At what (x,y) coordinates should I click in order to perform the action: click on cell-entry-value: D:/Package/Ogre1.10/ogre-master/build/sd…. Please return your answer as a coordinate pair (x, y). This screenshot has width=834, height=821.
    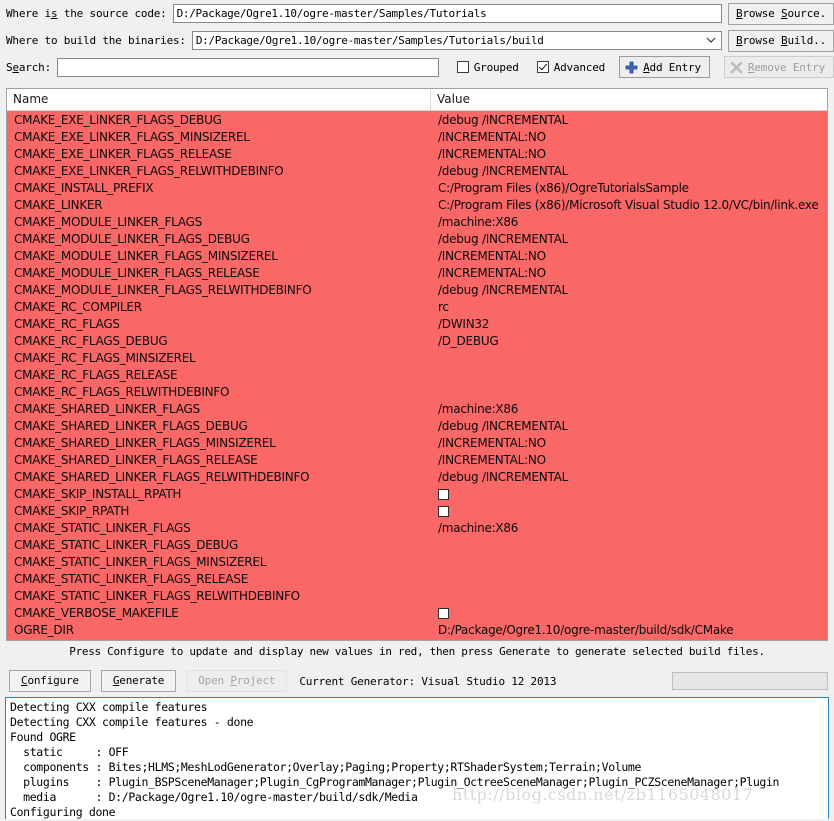
    Looking at the image, I should click on (629, 630).